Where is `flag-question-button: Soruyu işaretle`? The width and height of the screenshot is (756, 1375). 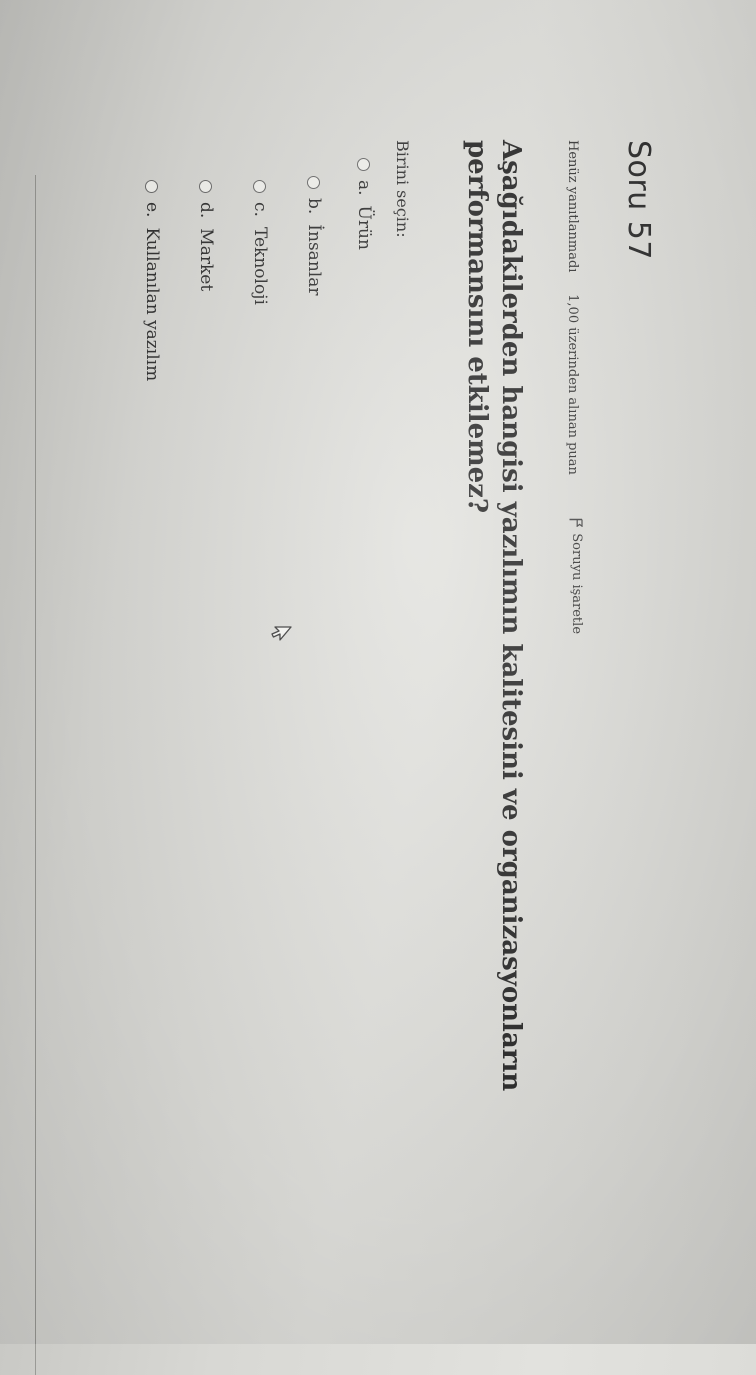
flag-question-button: Soruyu işaretle is located at coordinates (576, 576).